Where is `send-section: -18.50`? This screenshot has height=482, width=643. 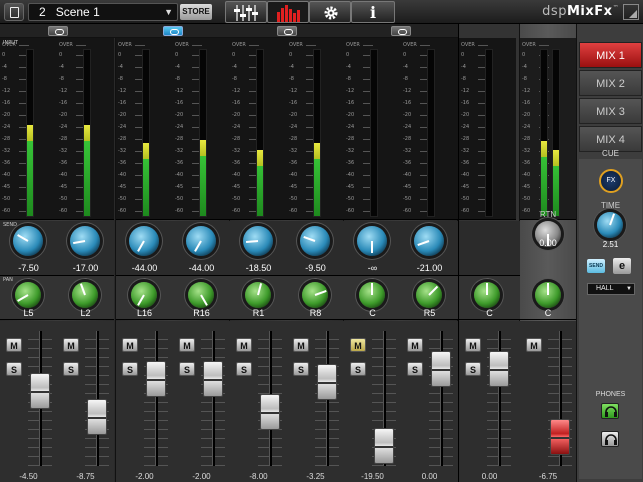
send-section: -18.50 is located at coordinates (258, 248).